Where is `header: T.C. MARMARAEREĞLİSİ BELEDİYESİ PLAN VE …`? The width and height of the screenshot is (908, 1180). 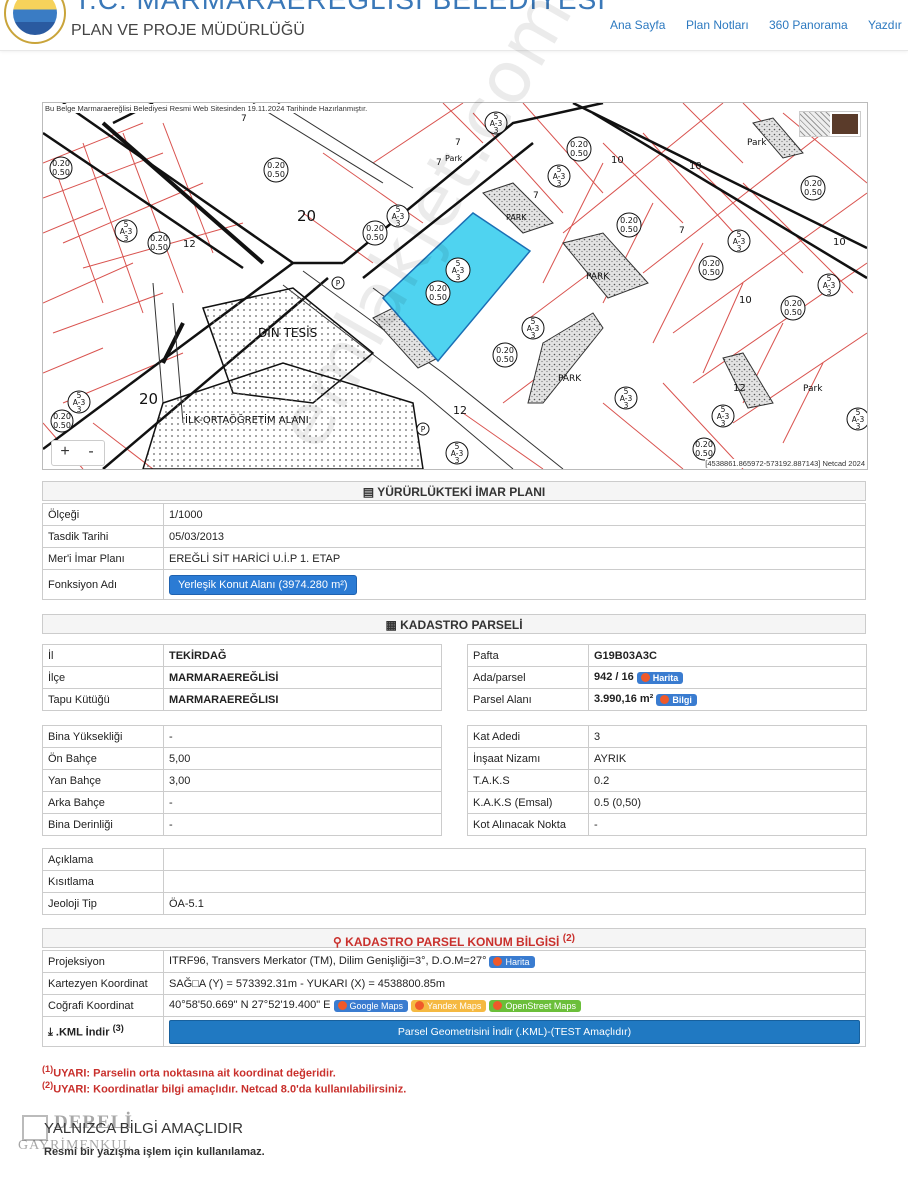 header: T.C. MARMARAEREĞLİSİ BELEDİYESİ PLAN VE … is located at coordinates (454, 25).